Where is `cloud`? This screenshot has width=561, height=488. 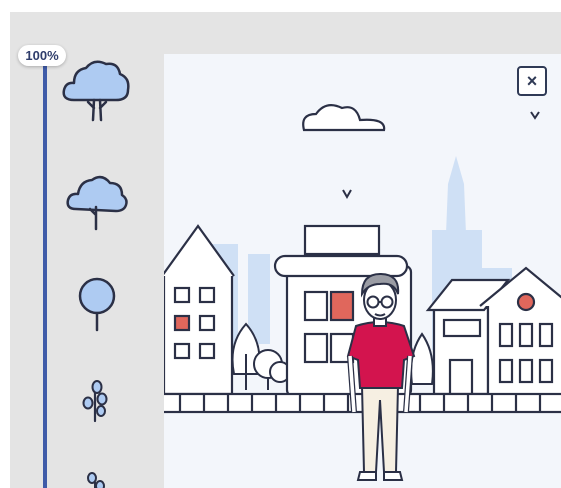
cloud is located at coordinates (344, 117).